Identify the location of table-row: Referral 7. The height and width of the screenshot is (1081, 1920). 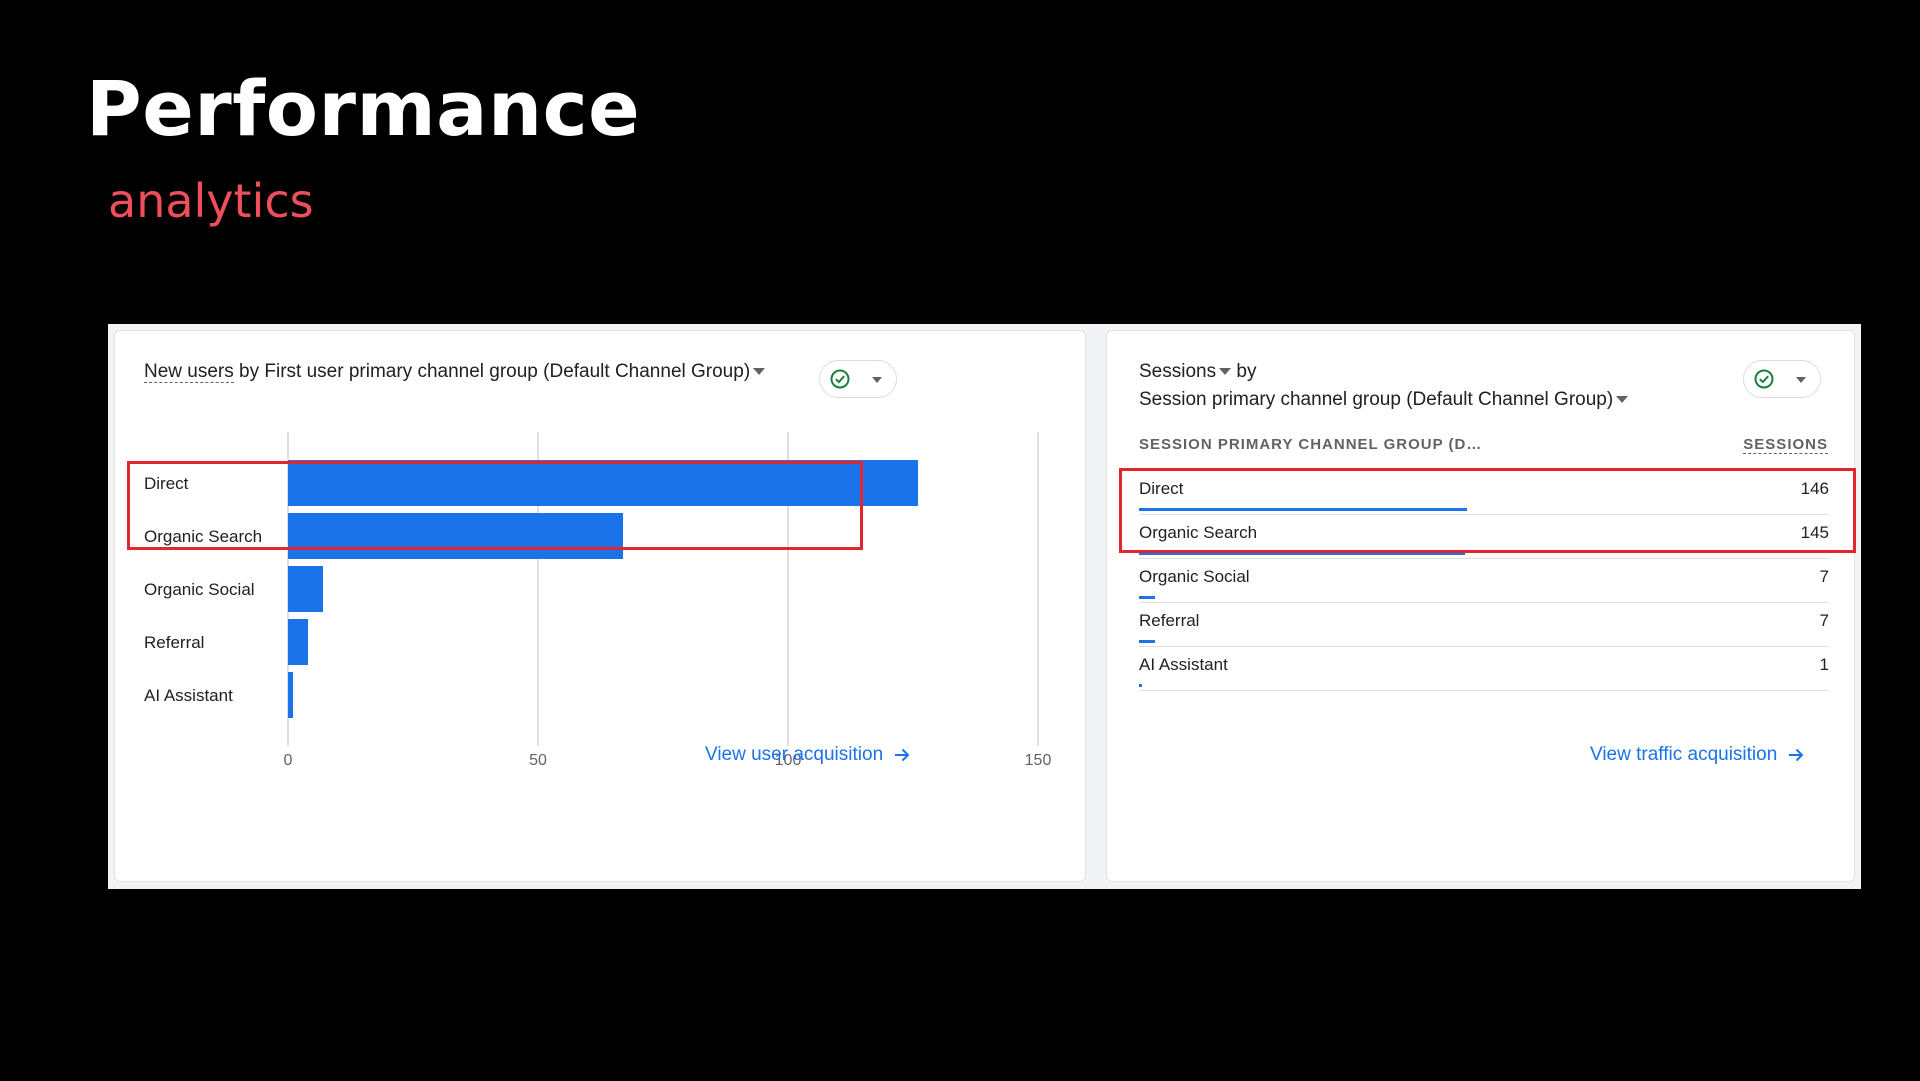
(1484, 625).